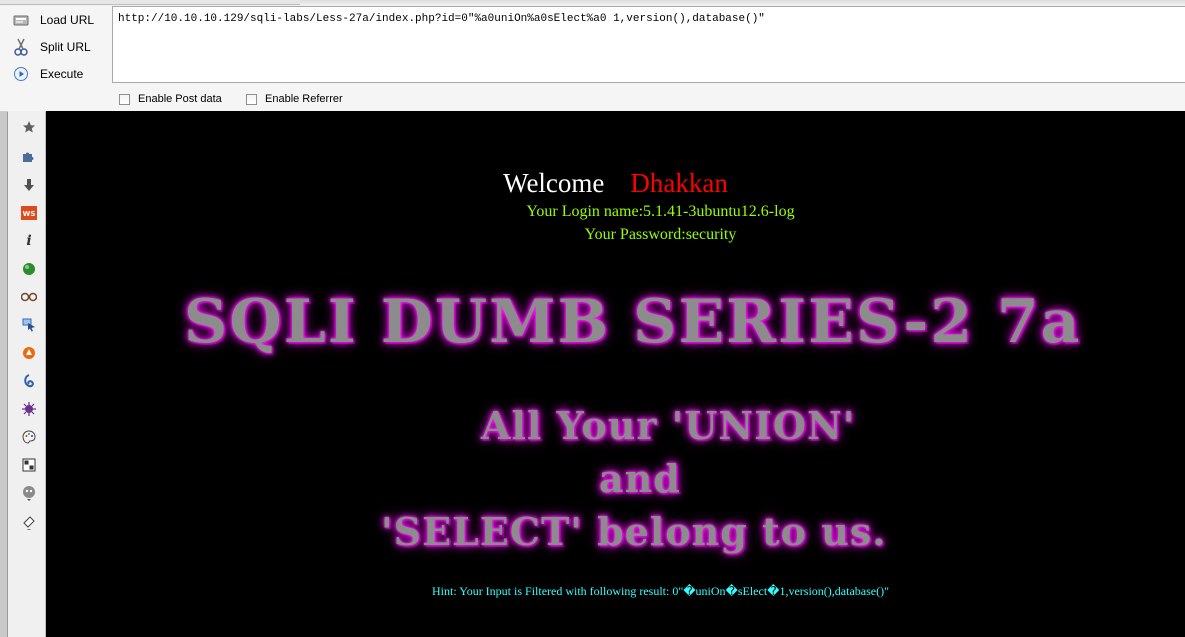 This screenshot has height=637, width=1185. What do you see at coordinates (29, 409) in the screenshot?
I see `bug-icon` at bounding box center [29, 409].